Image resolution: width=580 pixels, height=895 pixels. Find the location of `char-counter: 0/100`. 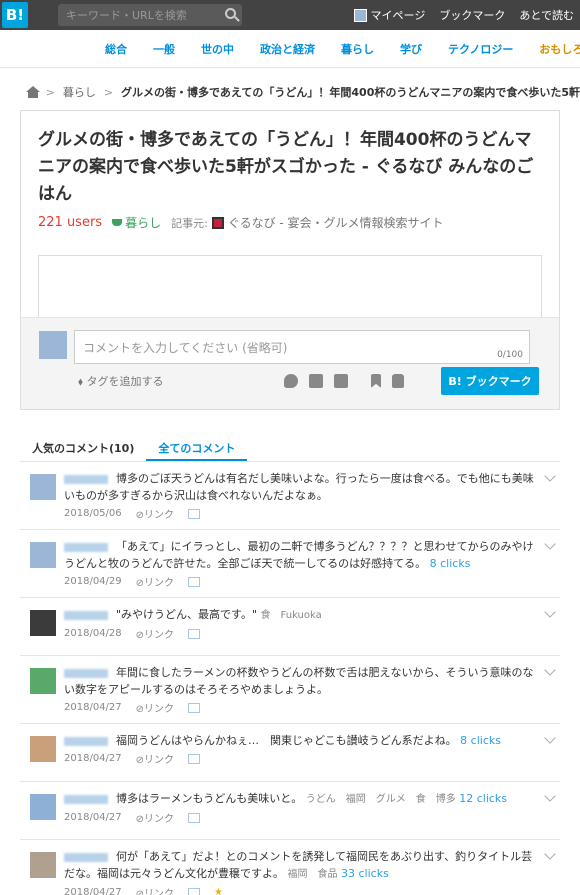

char-counter: 0/100 is located at coordinates (510, 355).